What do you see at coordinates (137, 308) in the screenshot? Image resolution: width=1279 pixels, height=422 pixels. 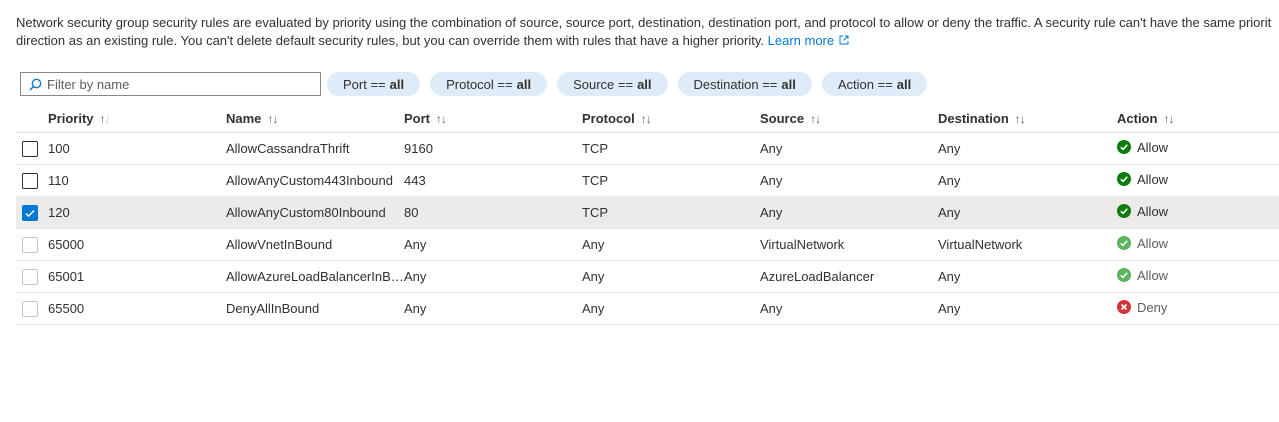 I see `priority-cell: 65500` at bounding box center [137, 308].